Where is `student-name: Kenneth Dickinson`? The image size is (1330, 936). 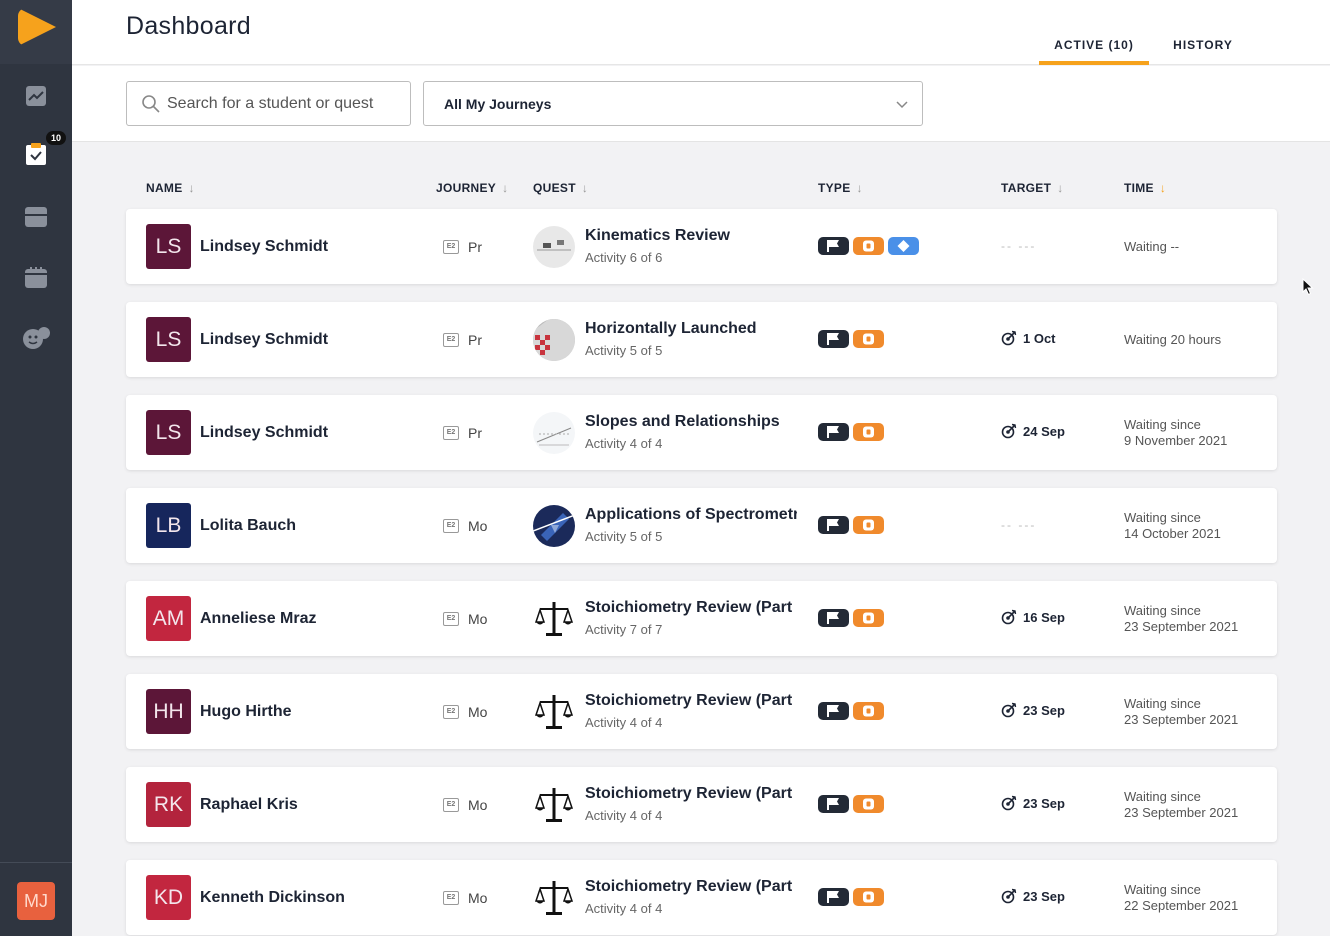 student-name: Kenneth Dickinson is located at coordinates (272, 897).